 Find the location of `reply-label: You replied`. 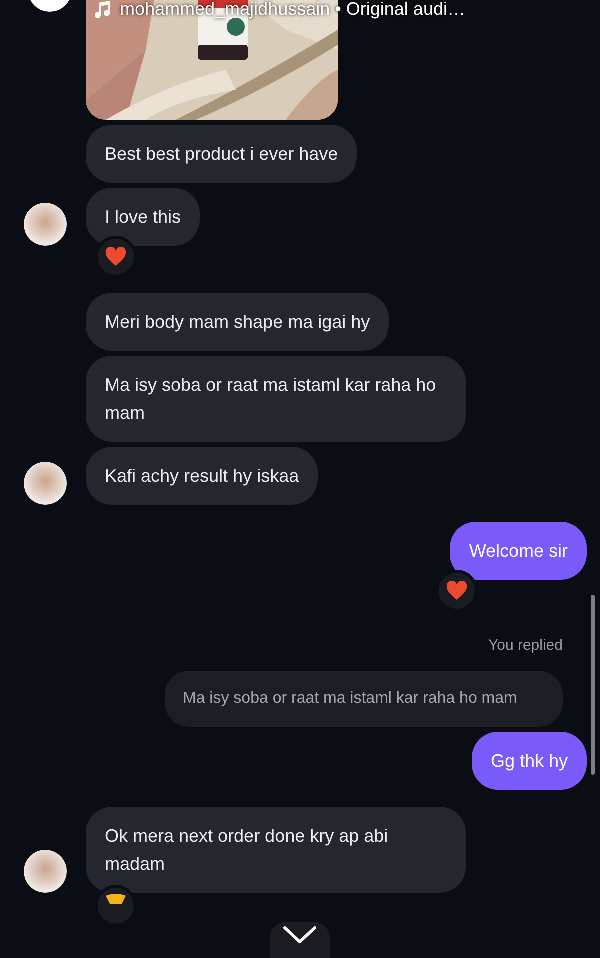

reply-label: You replied is located at coordinates (525, 645).